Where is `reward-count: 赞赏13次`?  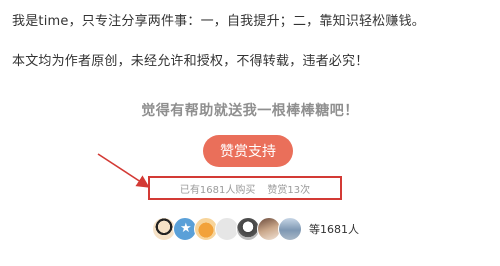 reward-count: 赞赏13次 is located at coordinates (289, 190).